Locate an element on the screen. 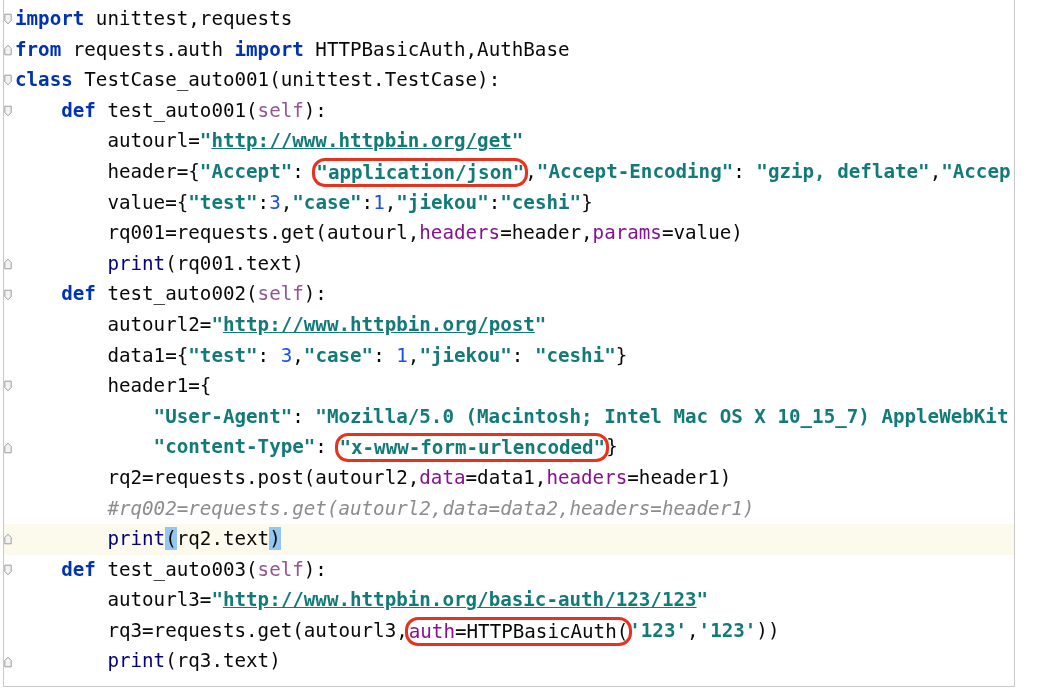  code-line: from requests.auth import HTTPBasicAuth,AuthBase is located at coordinates (292, 49).